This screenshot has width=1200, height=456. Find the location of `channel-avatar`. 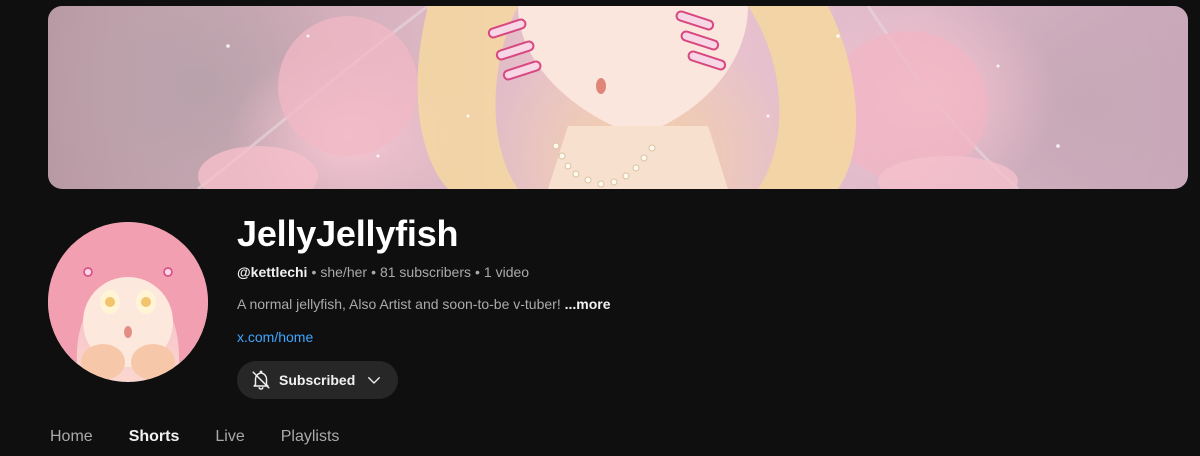

channel-avatar is located at coordinates (128, 302).